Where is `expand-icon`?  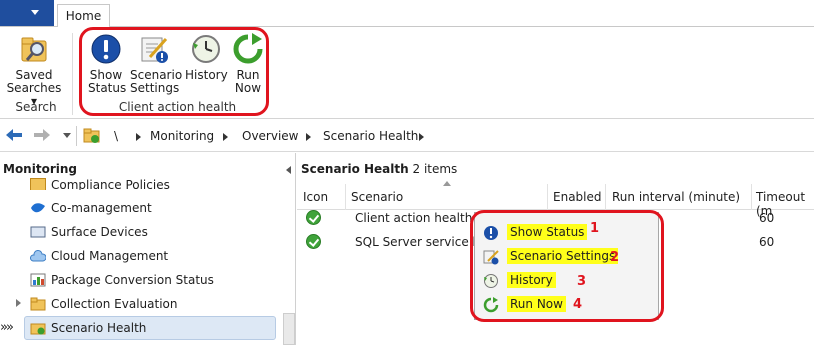
expand-icon is located at coordinates (18, 303).